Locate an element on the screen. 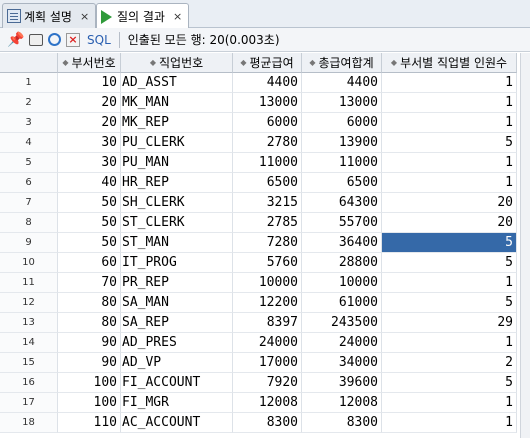 The width and height of the screenshot is (530, 438). row-number: 7 is located at coordinates (29, 203).